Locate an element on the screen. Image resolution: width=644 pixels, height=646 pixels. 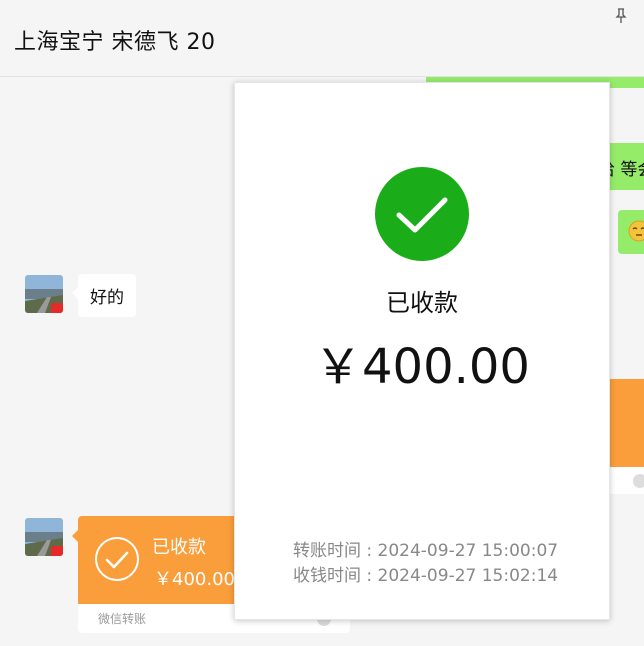
transfer-time: 转账时间 : 2024-09-27 15:00:07 is located at coordinates (426, 551).